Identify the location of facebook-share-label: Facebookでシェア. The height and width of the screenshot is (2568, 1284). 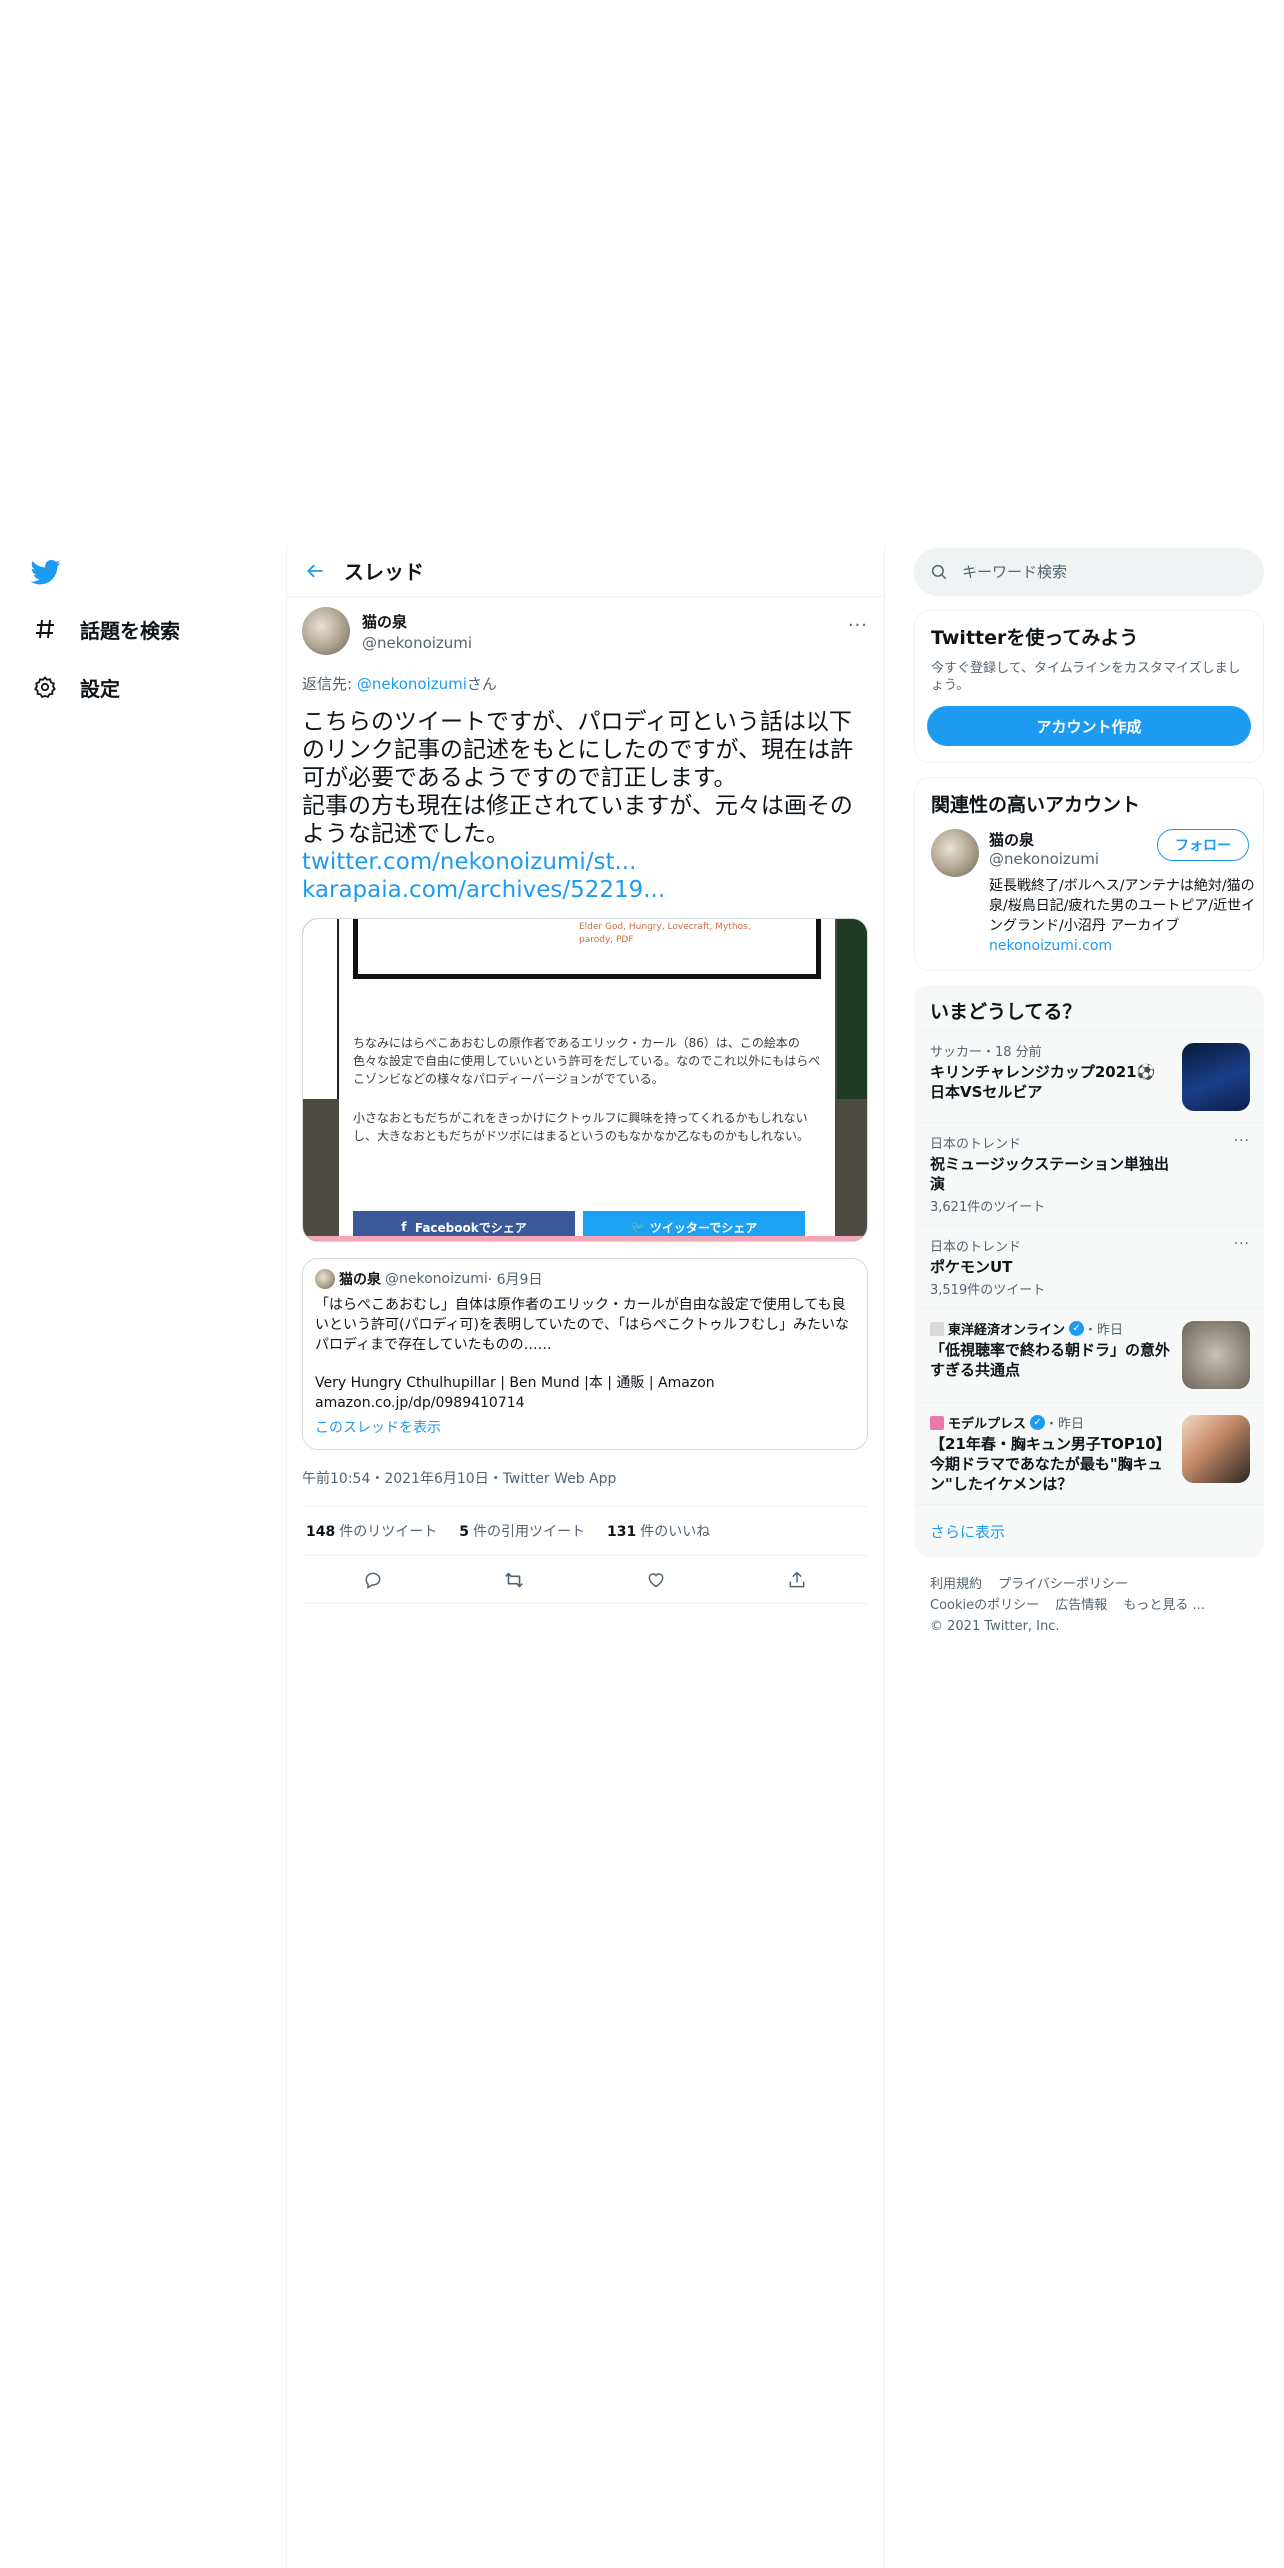
(470, 1227).